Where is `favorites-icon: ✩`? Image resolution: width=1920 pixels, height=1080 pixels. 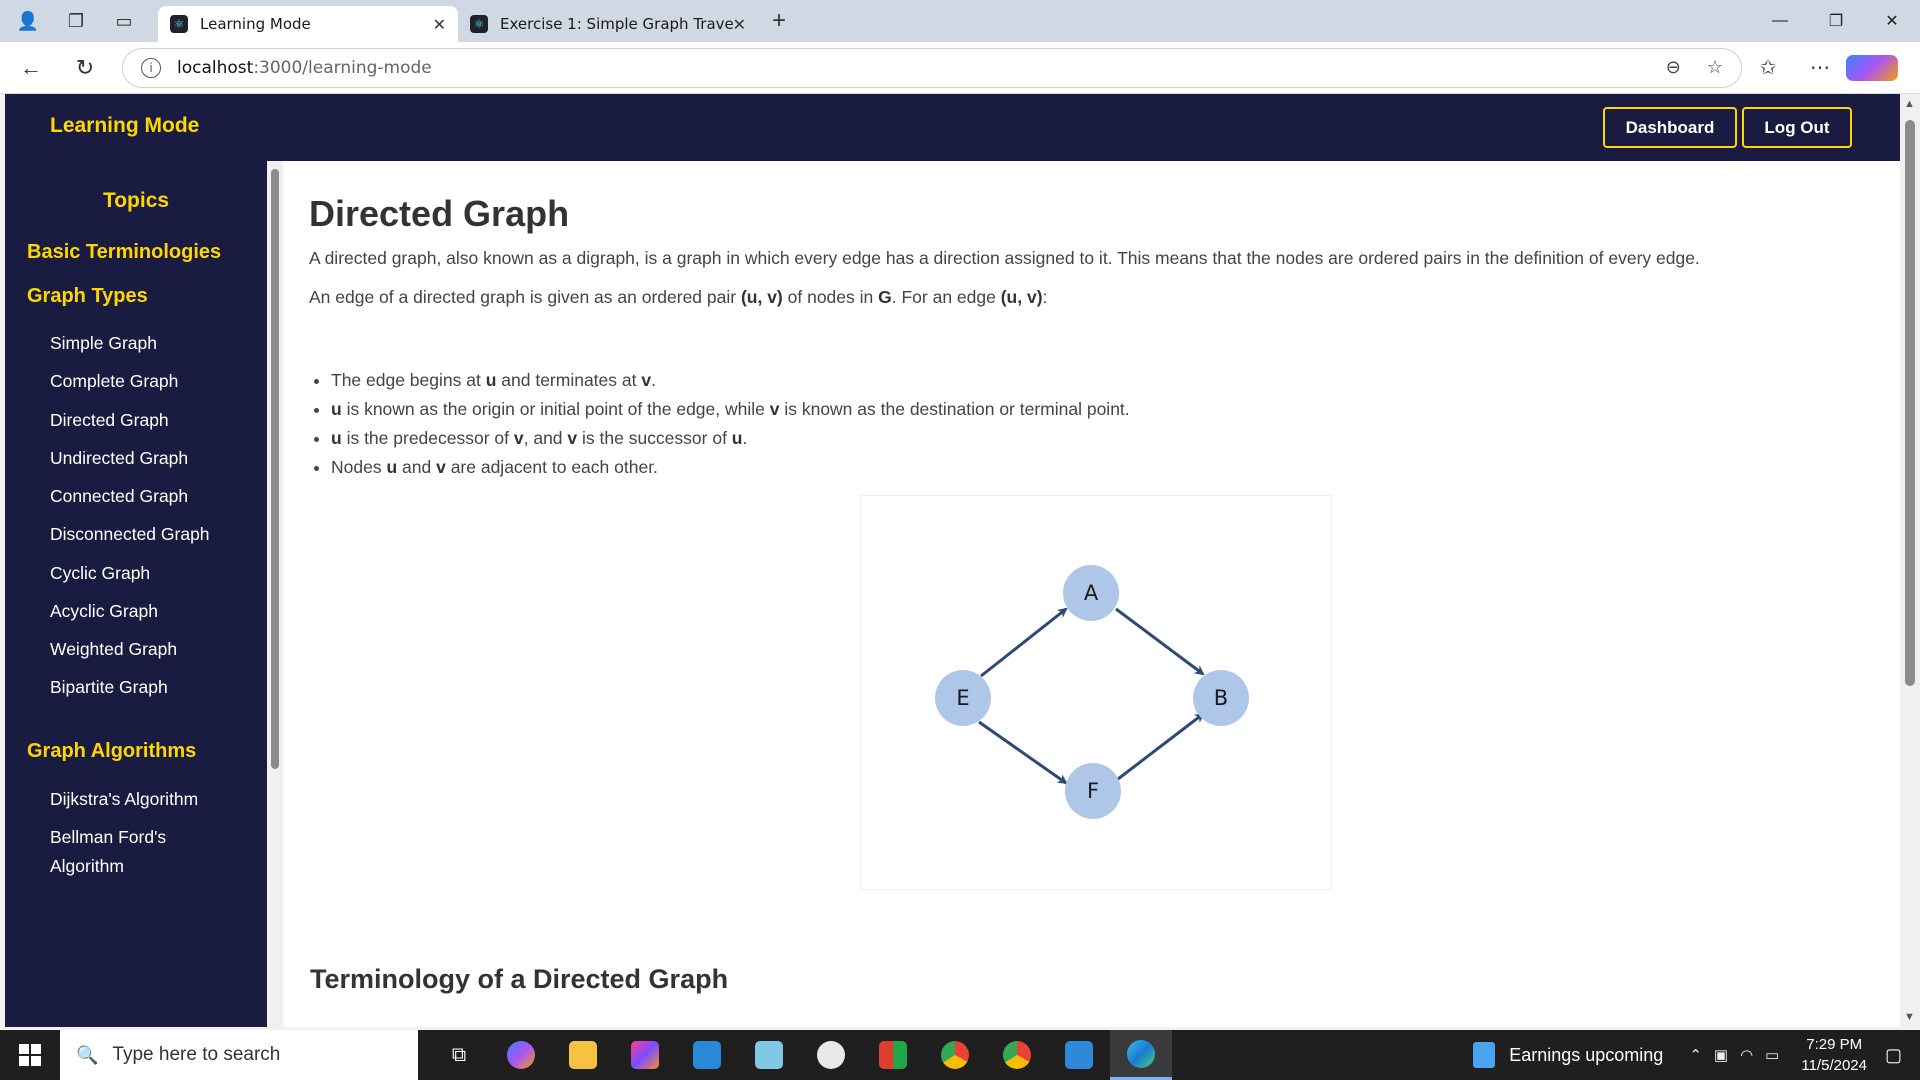
favorites-icon: ✩ is located at coordinates (1768, 67).